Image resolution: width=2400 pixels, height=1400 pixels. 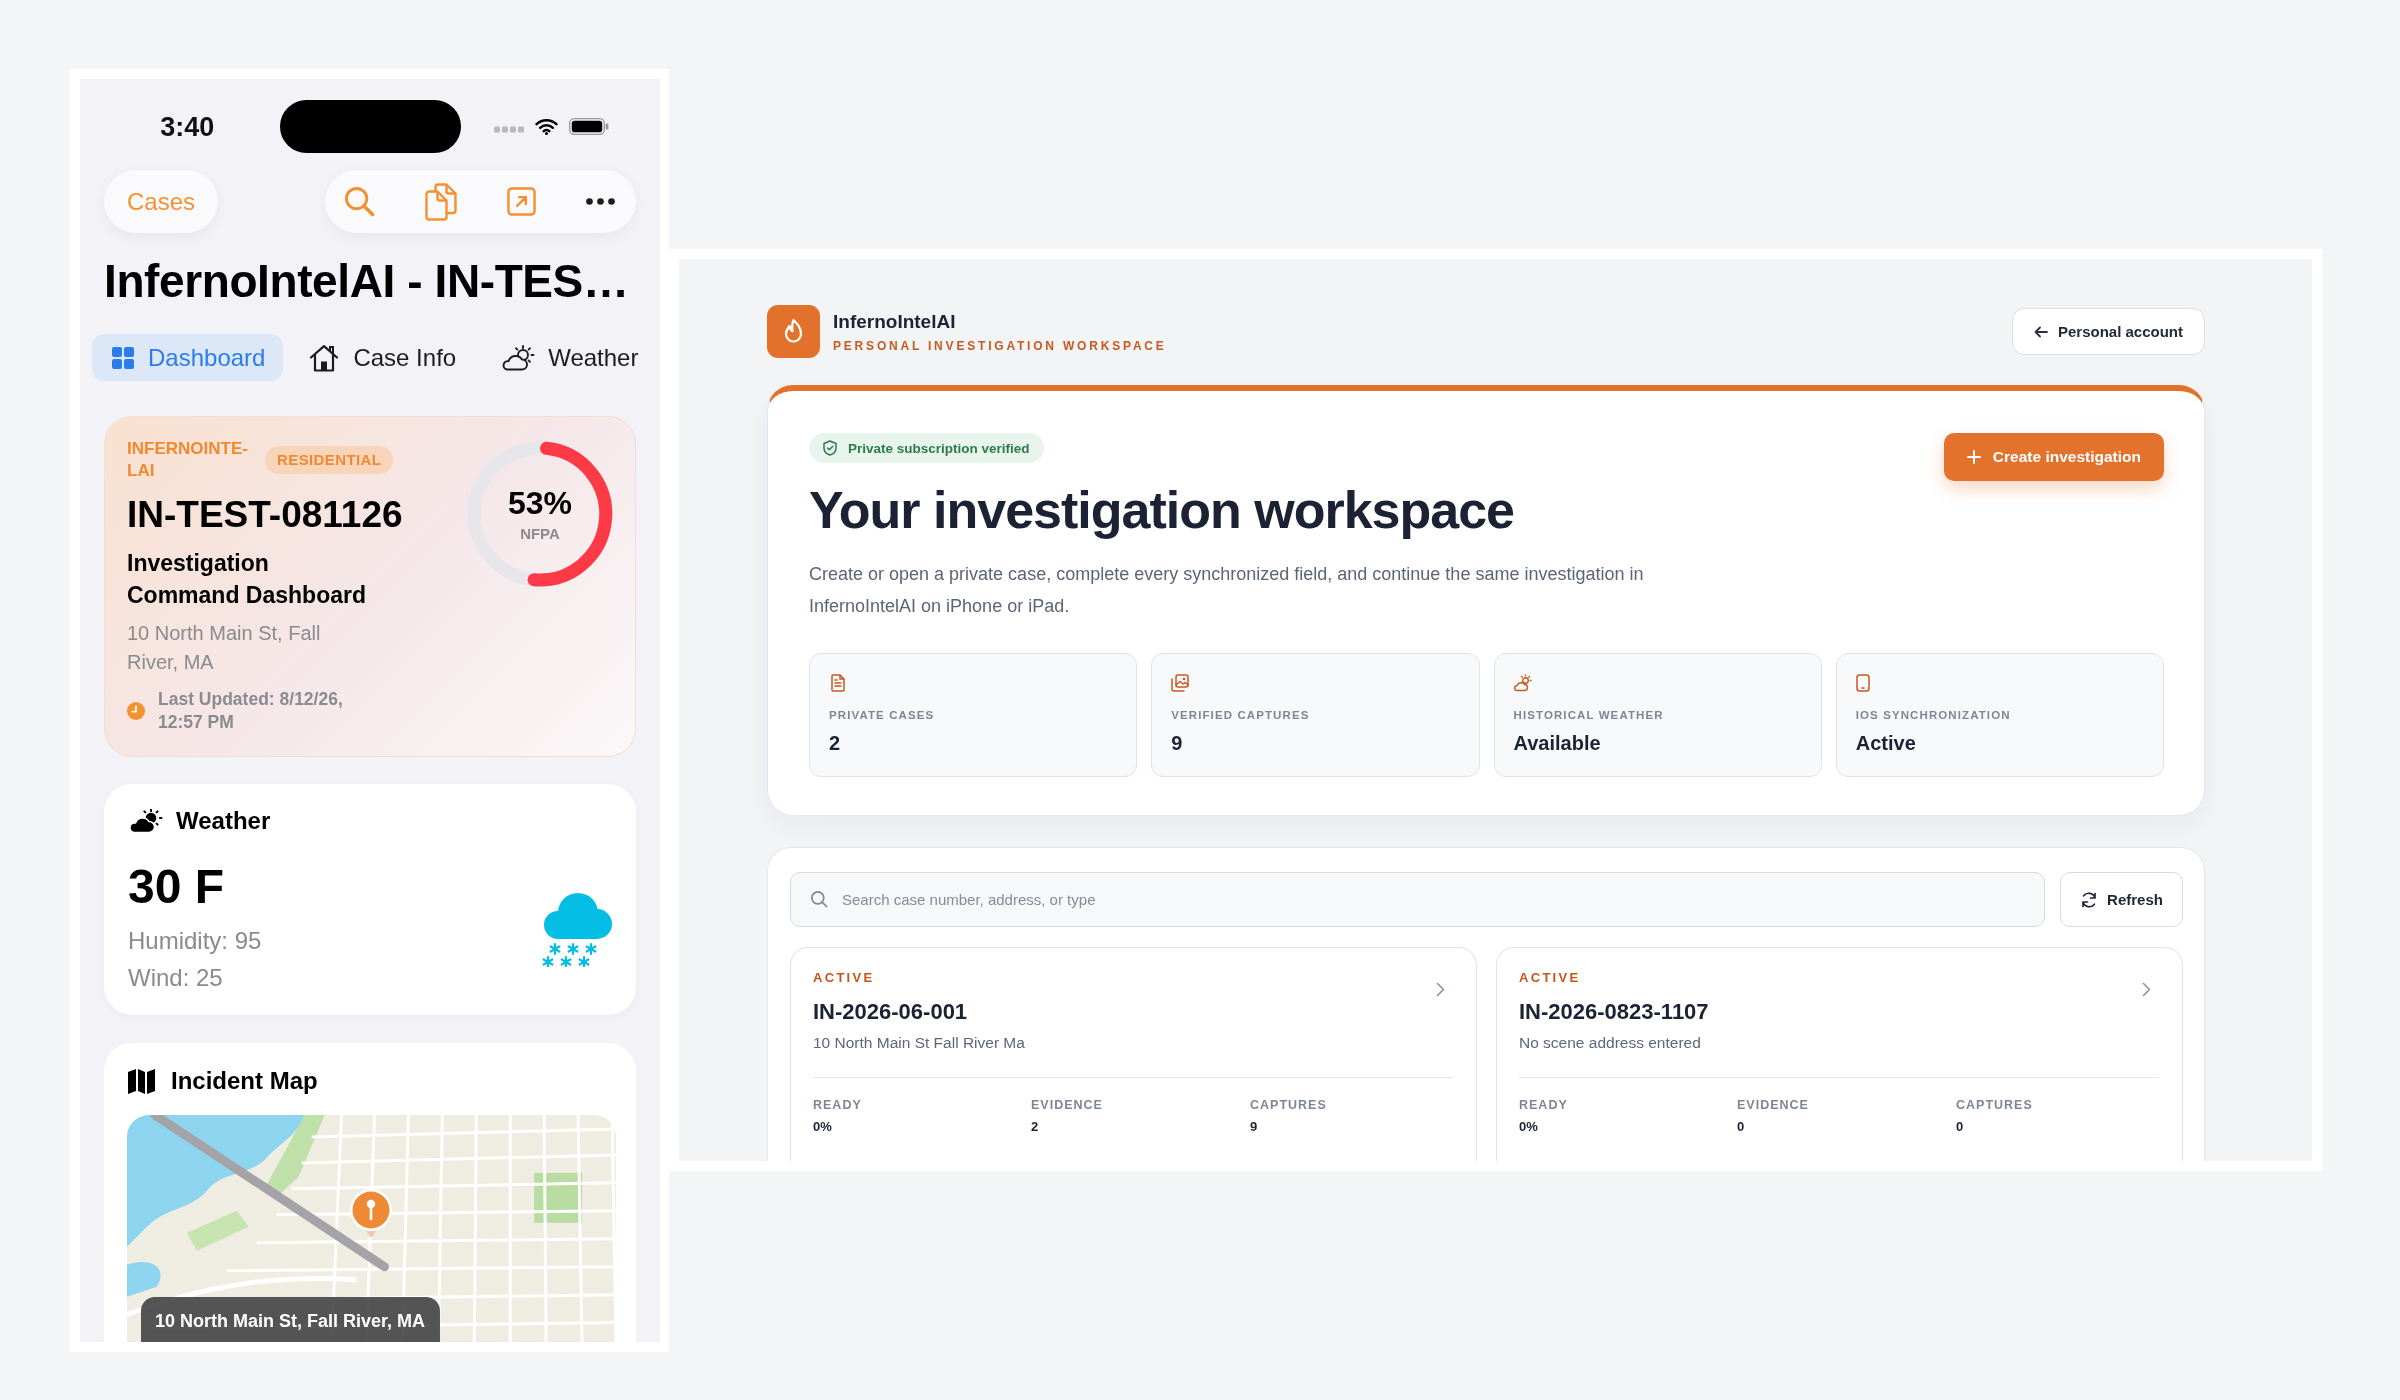 I want to click on weather-title: Weather, so click(x=223, y=821).